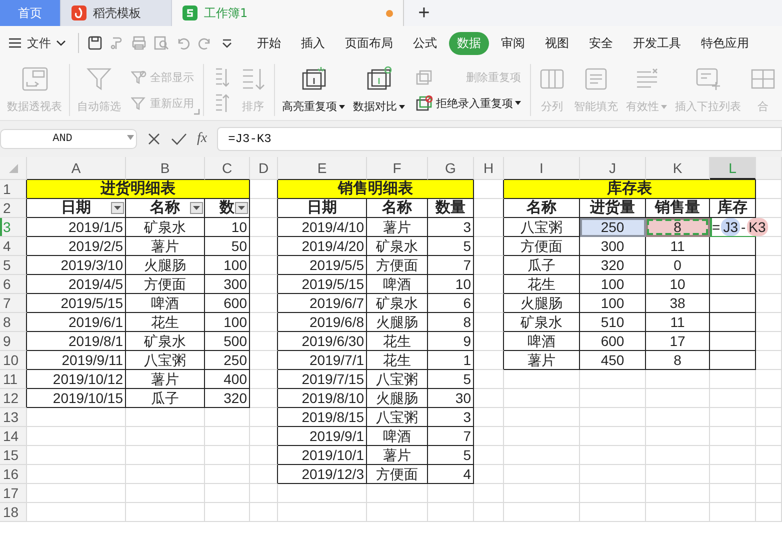 Image resolution: width=782 pixels, height=536 pixels. Describe the element at coordinates (13, 455) in the screenshot. I see `row-header: 15` at that location.